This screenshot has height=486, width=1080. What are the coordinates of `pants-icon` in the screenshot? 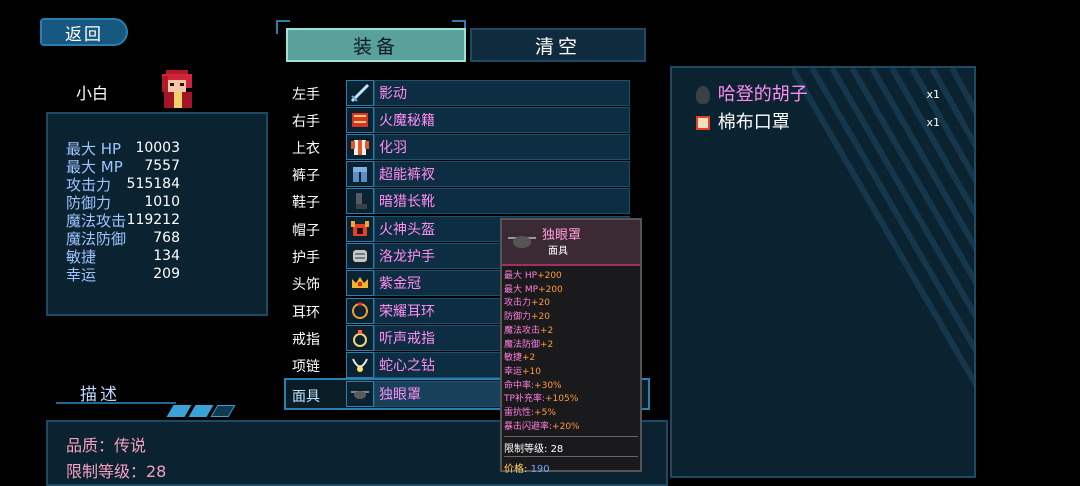 It's located at (360, 174).